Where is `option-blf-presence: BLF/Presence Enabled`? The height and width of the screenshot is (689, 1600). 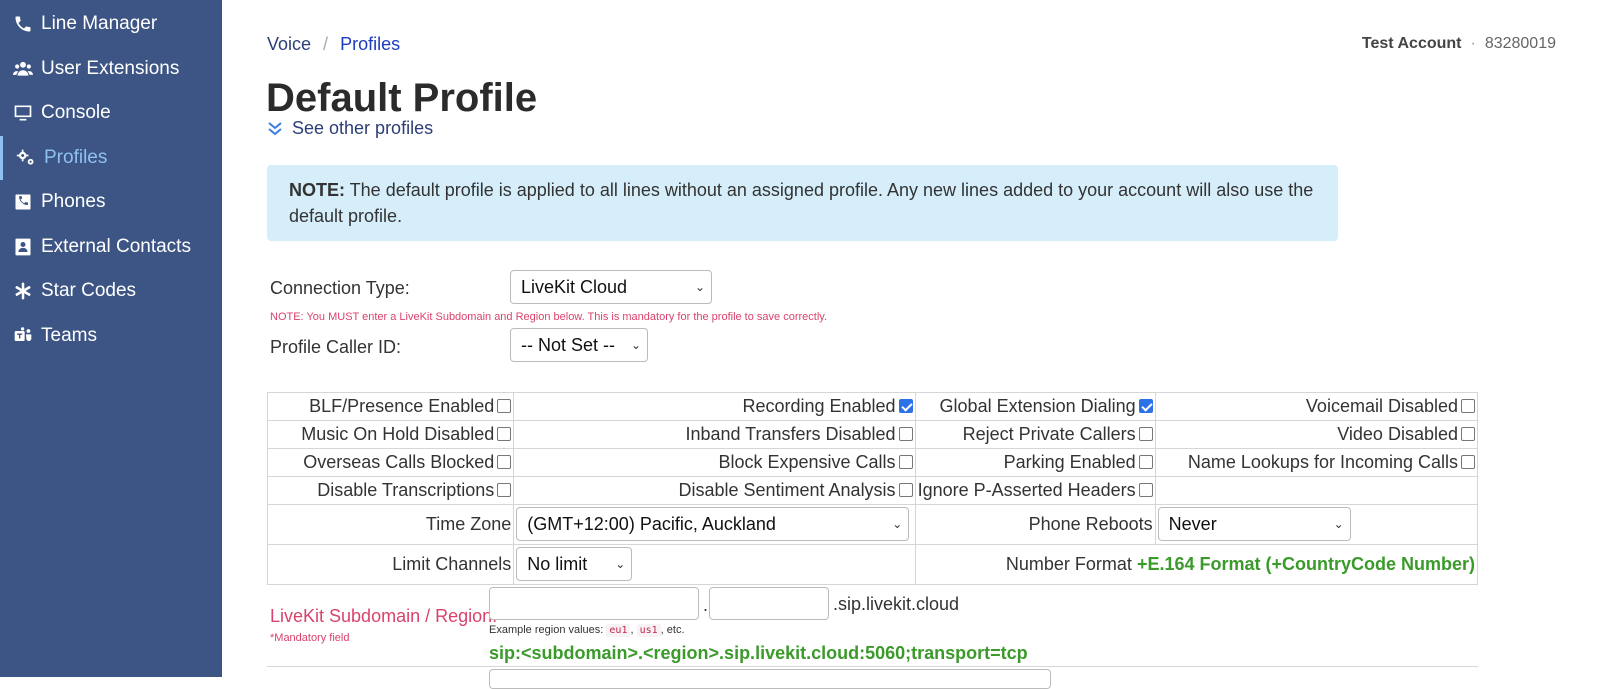 option-blf-presence: BLF/Presence Enabled is located at coordinates (390, 406).